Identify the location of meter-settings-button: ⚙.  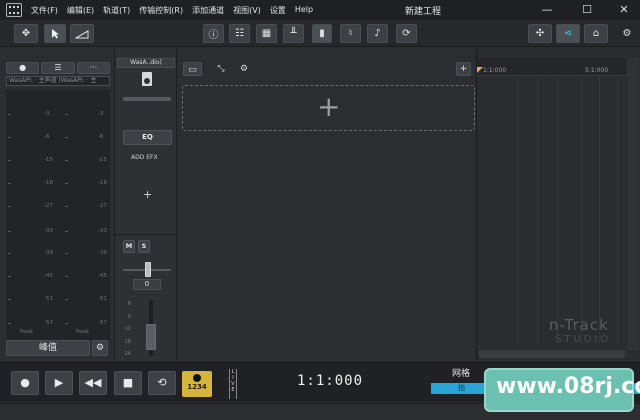
(100, 348).